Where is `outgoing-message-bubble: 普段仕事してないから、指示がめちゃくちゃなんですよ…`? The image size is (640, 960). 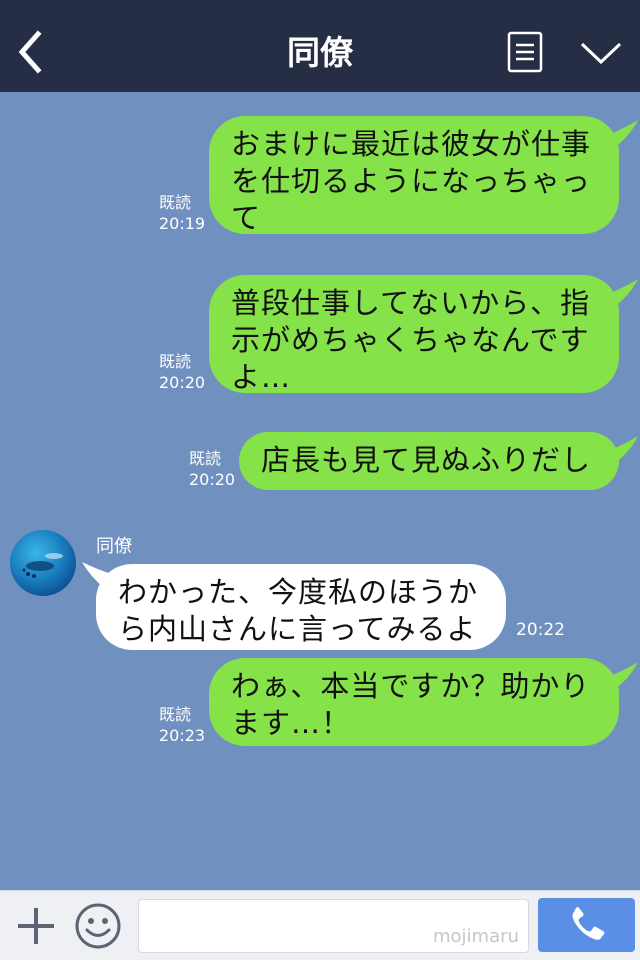
outgoing-message-bubble: 普段仕事してないから、指示がめちゃくちゃなんですよ… is located at coordinates (414, 334).